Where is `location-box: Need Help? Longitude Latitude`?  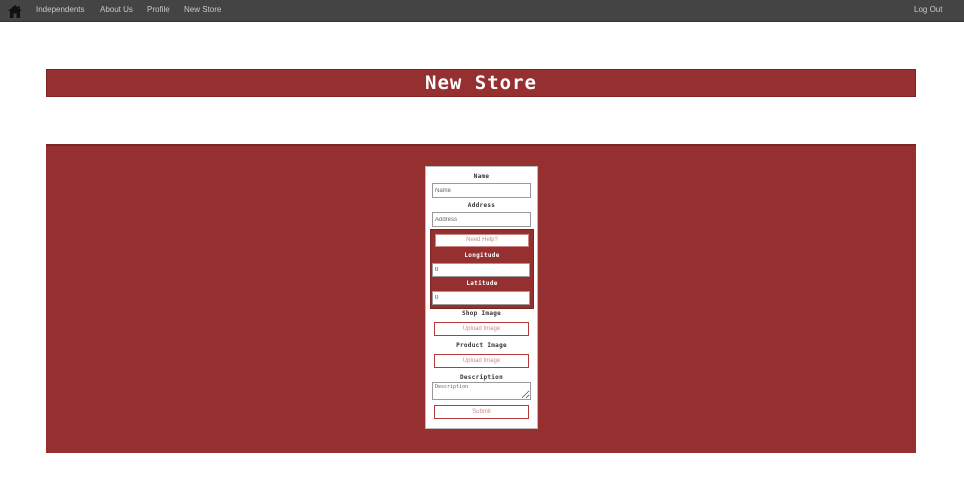 location-box: Need Help? Longitude Latitude is located at coordinates (482, 269).